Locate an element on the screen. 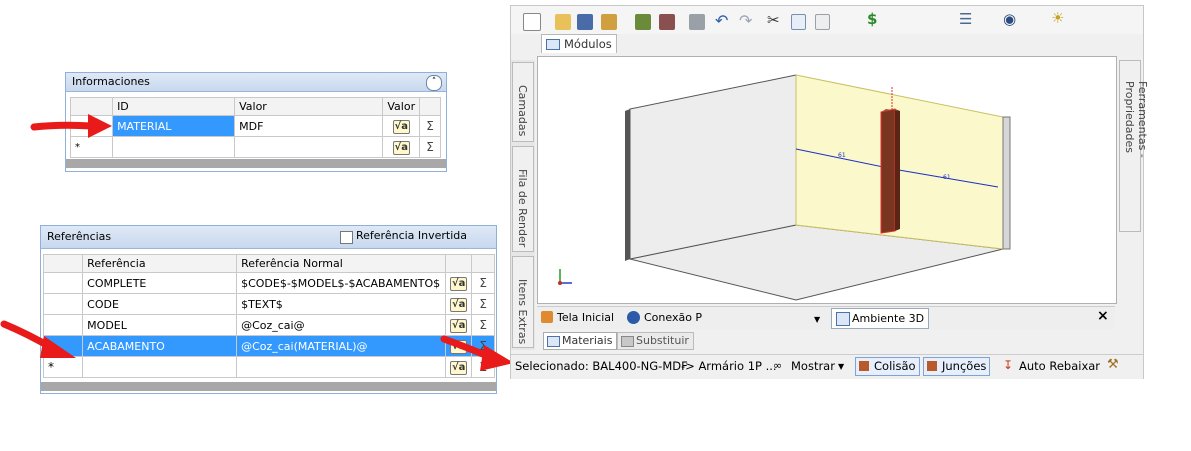 The width and height of the screenshot is (1191, 451). print-preview-icon is located at coordinates (667, 22).